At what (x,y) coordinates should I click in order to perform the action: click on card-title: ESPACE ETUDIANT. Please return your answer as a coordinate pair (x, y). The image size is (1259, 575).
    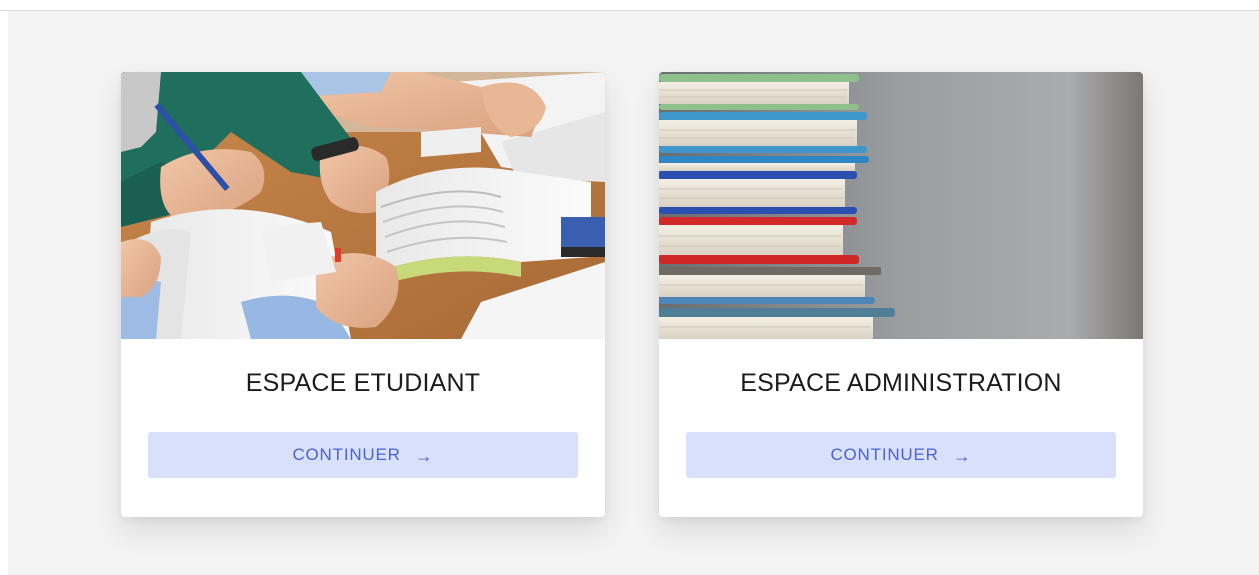
    Looking at the image, I should click on (363, 383).